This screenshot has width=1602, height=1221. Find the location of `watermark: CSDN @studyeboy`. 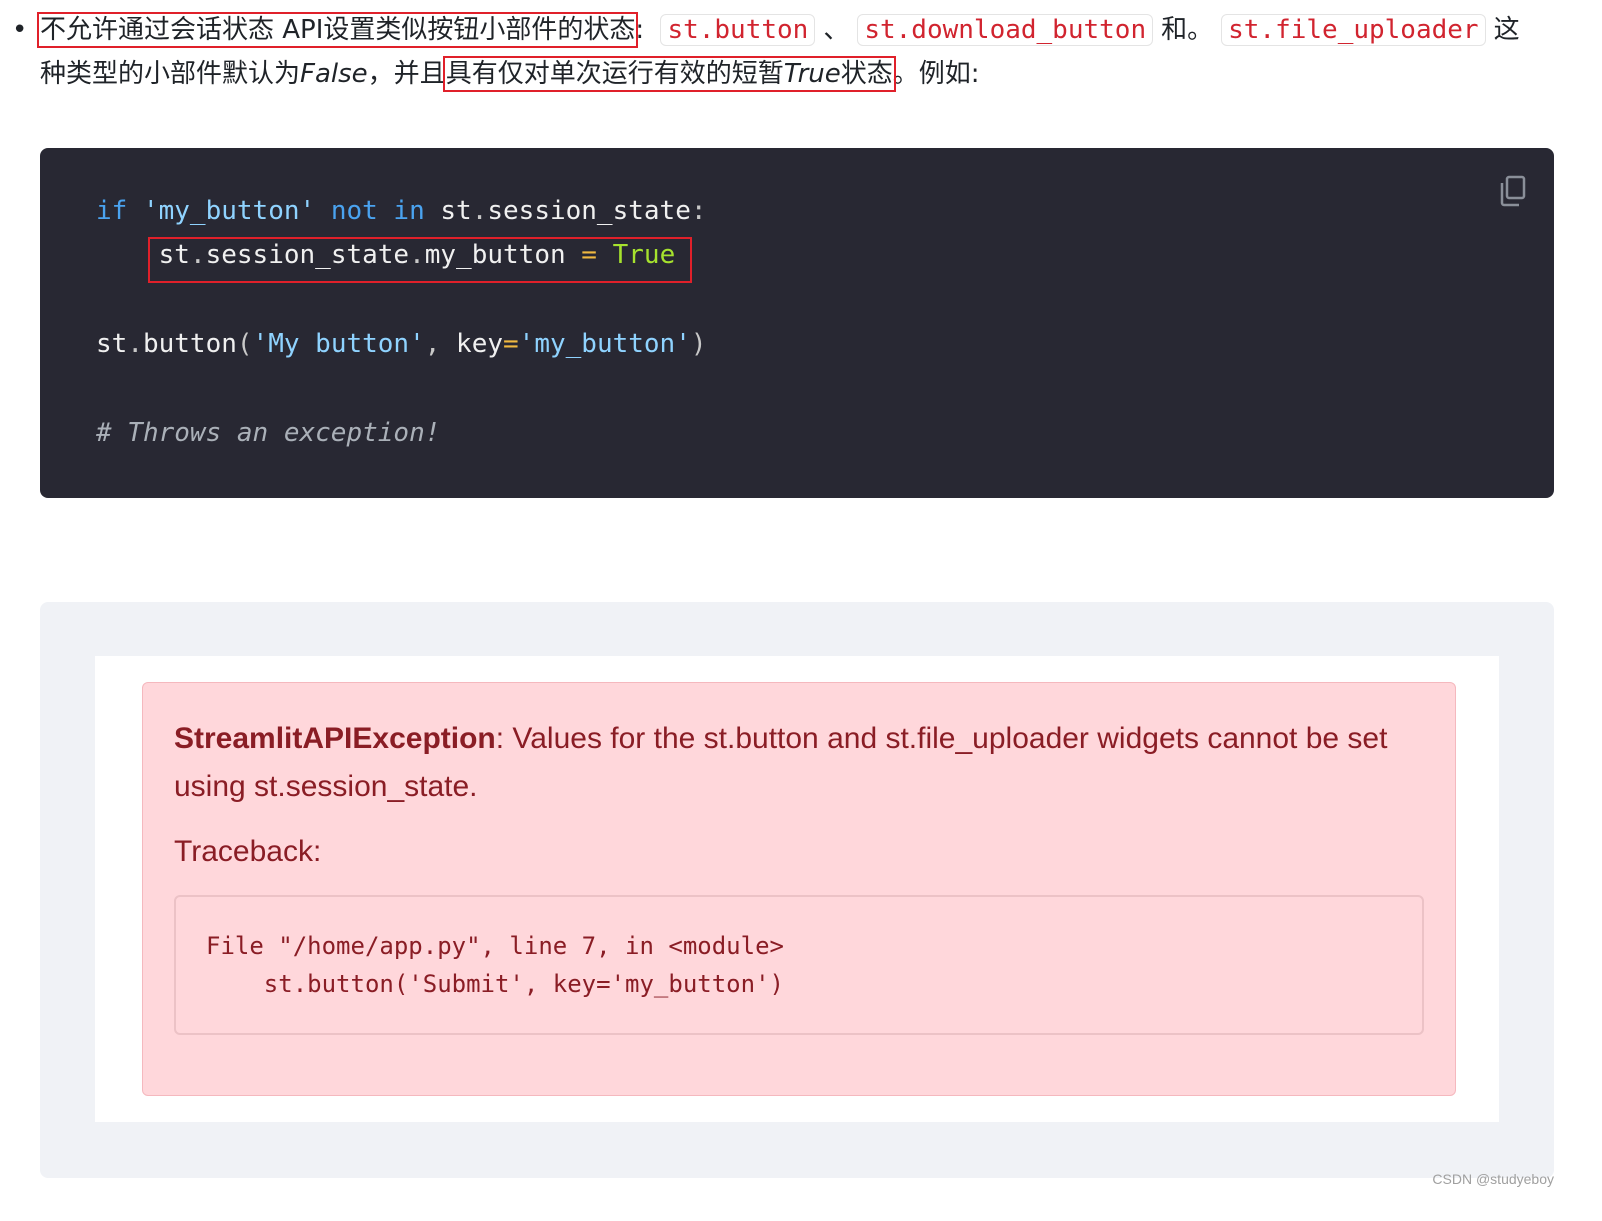

watermark: CSDN @studyeboy is located at coordinates (1493, 1179).